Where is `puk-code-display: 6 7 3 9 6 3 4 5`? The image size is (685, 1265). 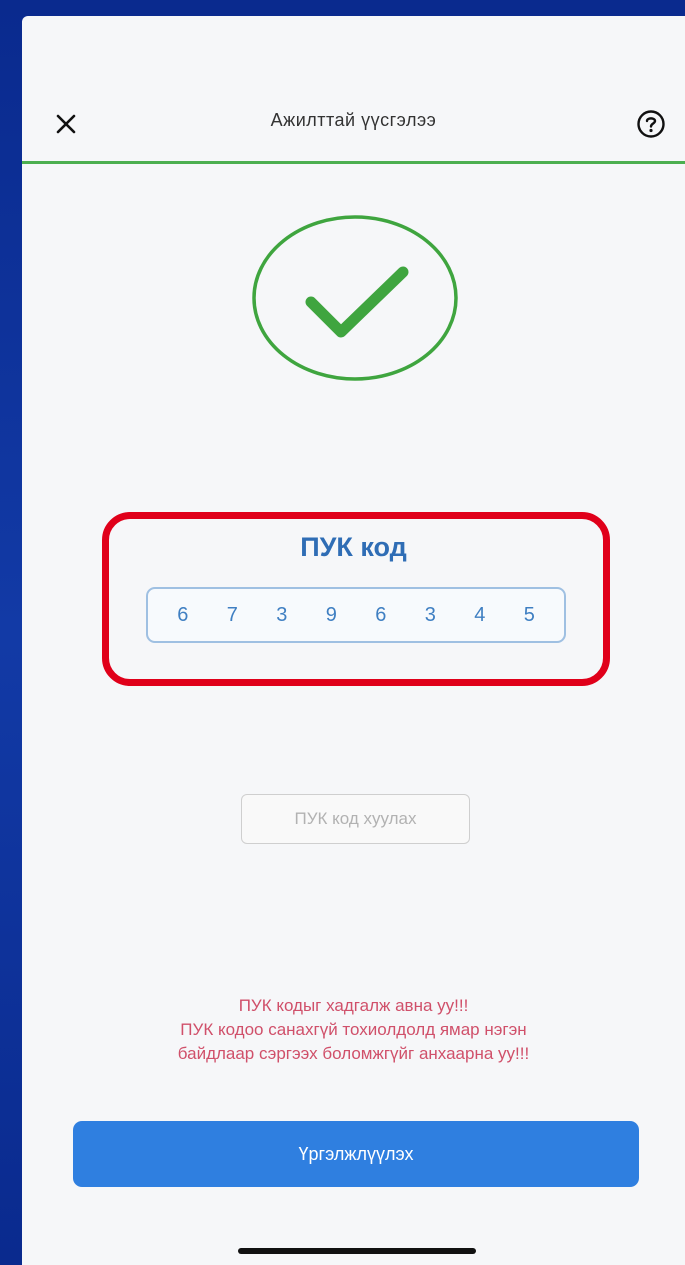
puk-code-display: 6 7 3 9 6 3 4 5 is located at coordinates (356, 615).